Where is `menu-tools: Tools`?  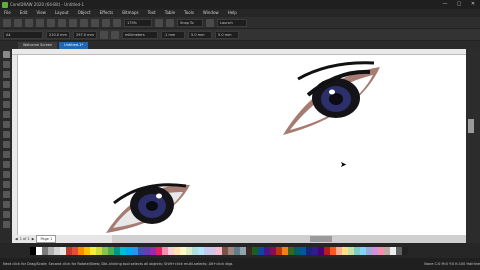 menu-tools: Tools is located at coordinates (189, 13).